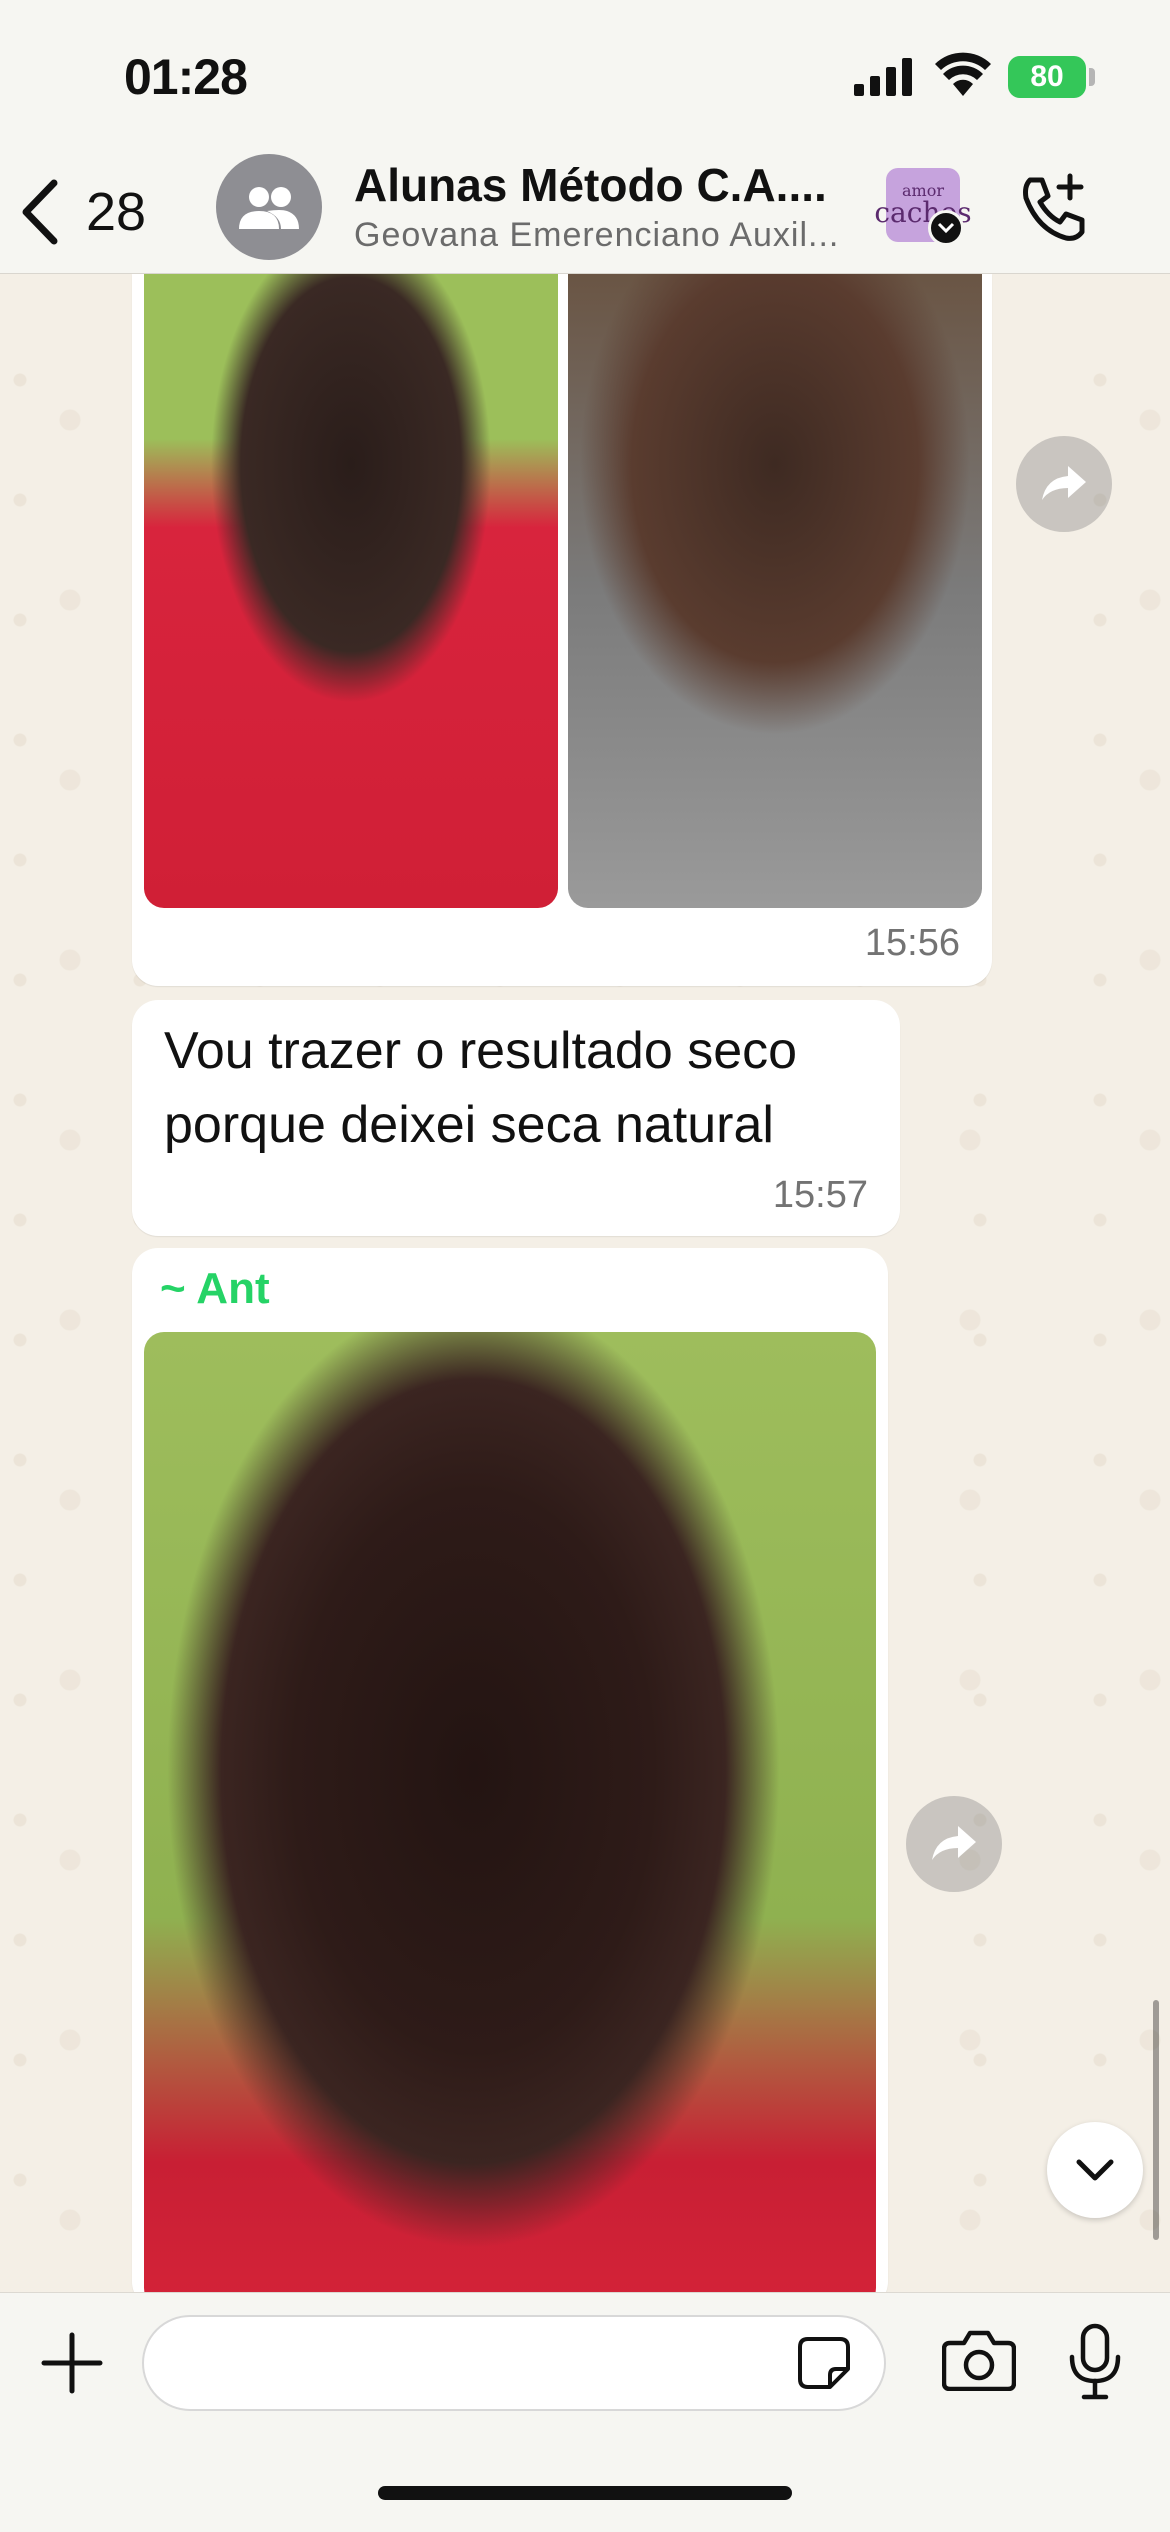  I want to click on cellular-signal-icon, so click(883, 77).